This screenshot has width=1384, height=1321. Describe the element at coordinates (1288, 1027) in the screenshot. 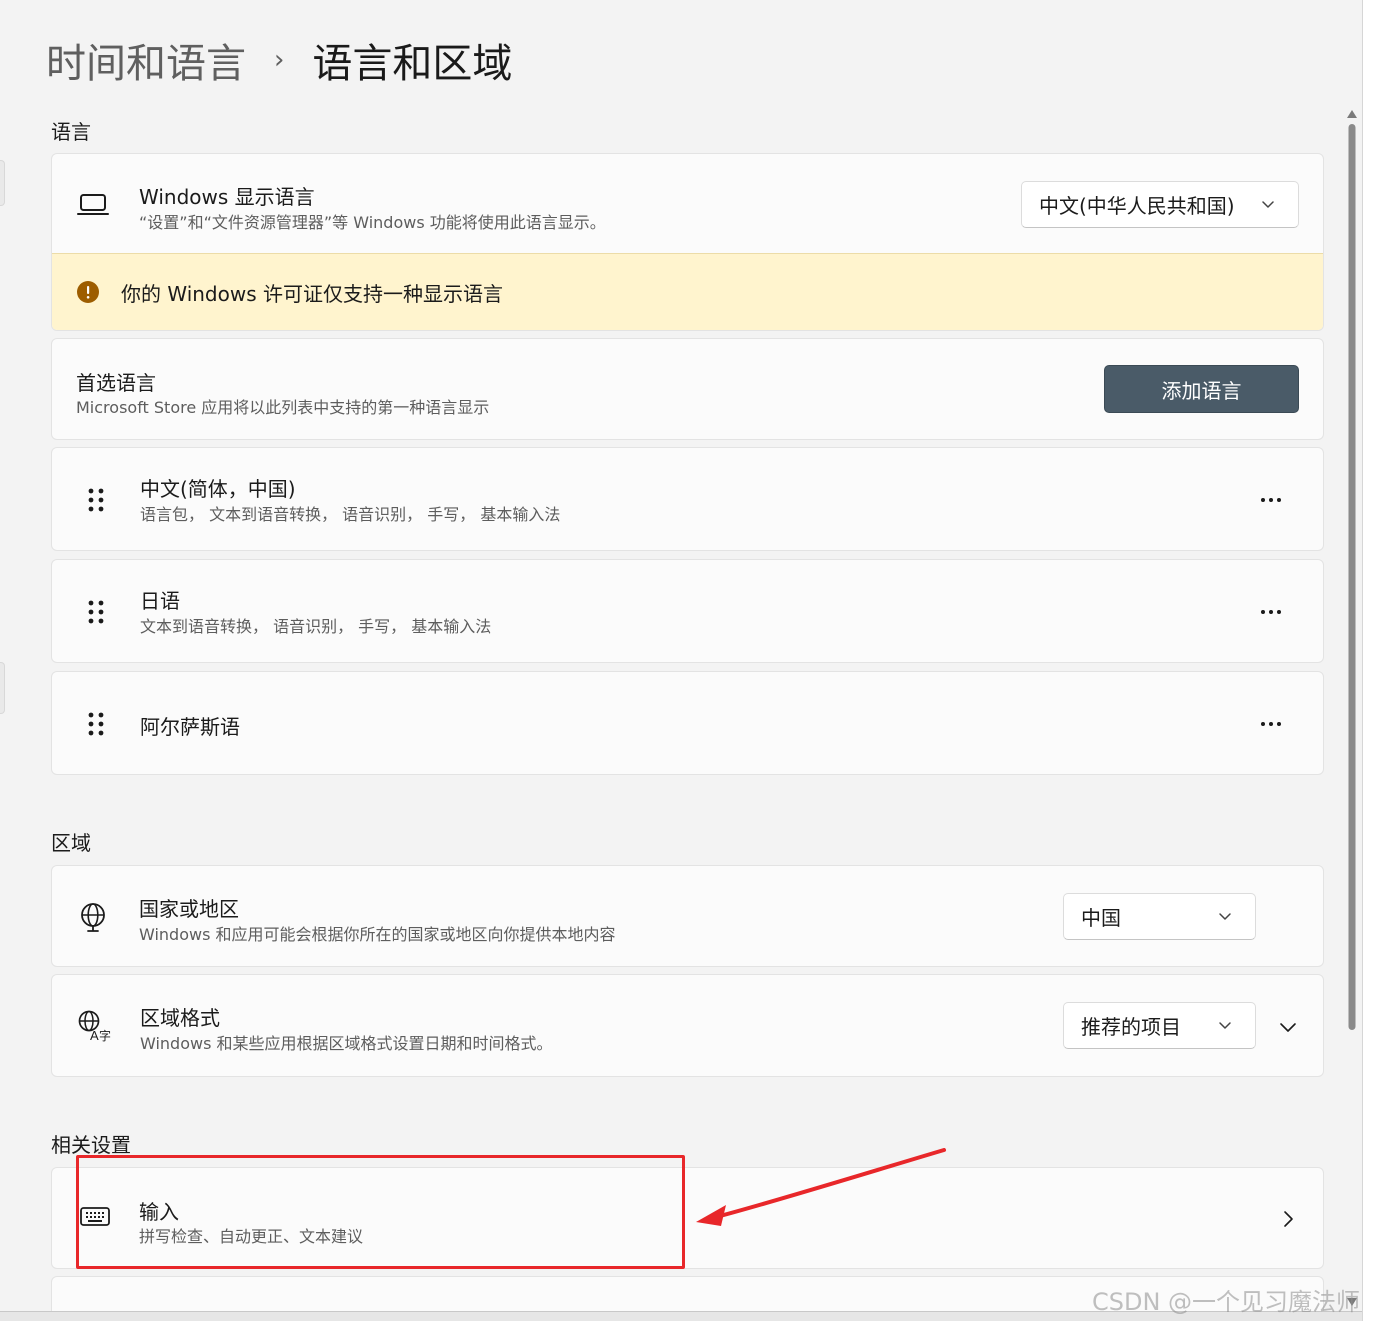

I see `expand-chevron-icon` at that location.